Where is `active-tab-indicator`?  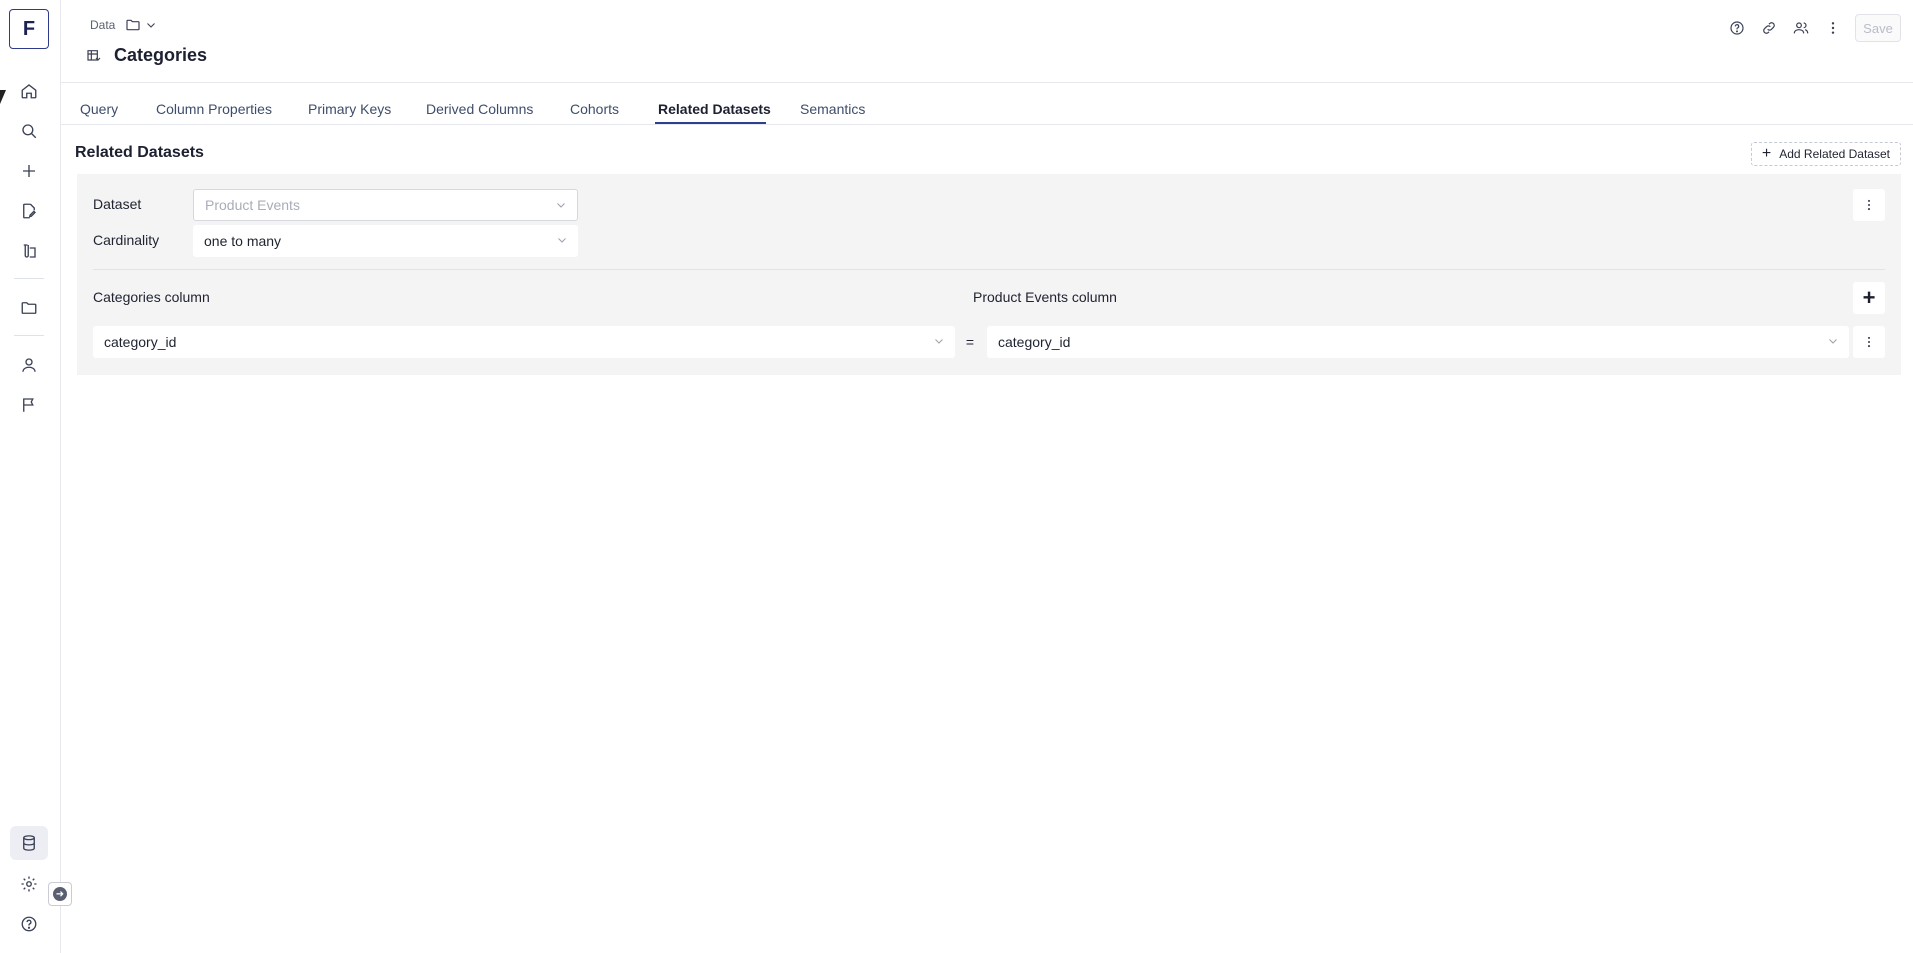
active-tab-indicator is located at coordinates (710, 123).